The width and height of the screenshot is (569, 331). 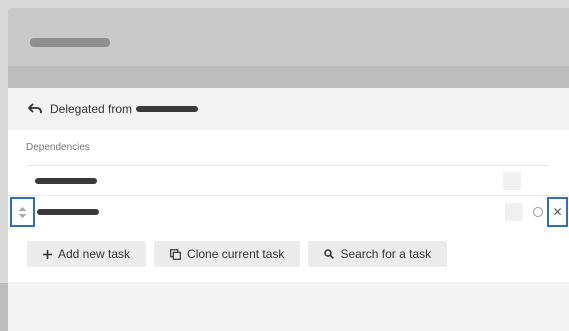 I want to click on sort-handle-icon, so click(x=22, y=212).